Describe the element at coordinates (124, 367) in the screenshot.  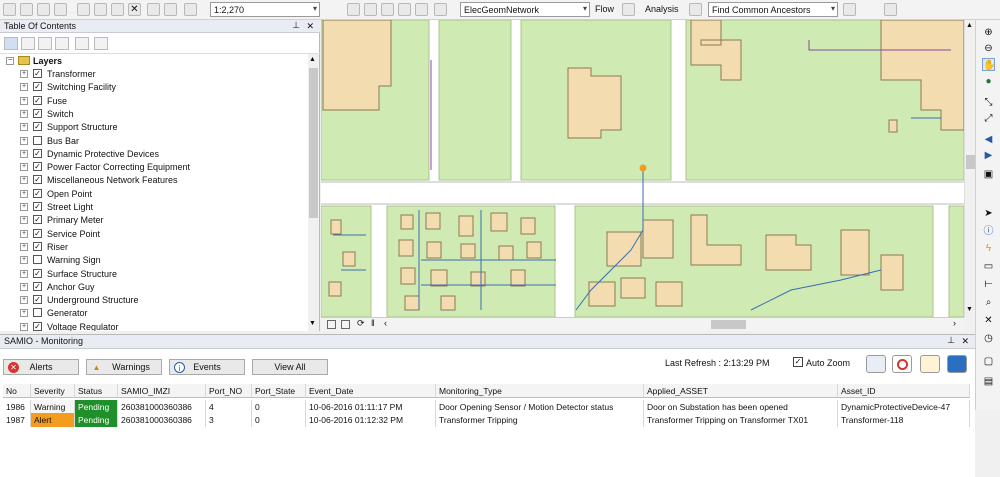
I see `warnings-button: ▲ Warnings` at that location.